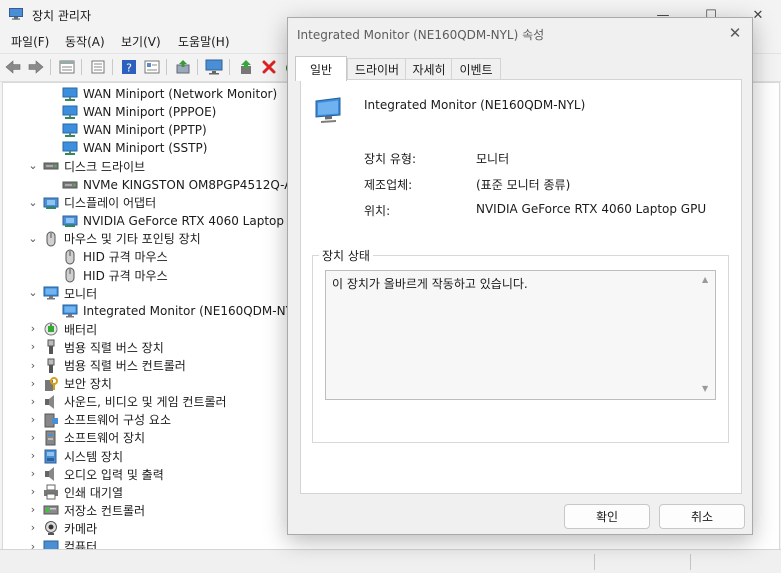 This screenshot has width=781, height=573. What do you see at coordinates (51, 420) in the screenshot?
I see `software-component-icon` at bounding box center [51, 420].